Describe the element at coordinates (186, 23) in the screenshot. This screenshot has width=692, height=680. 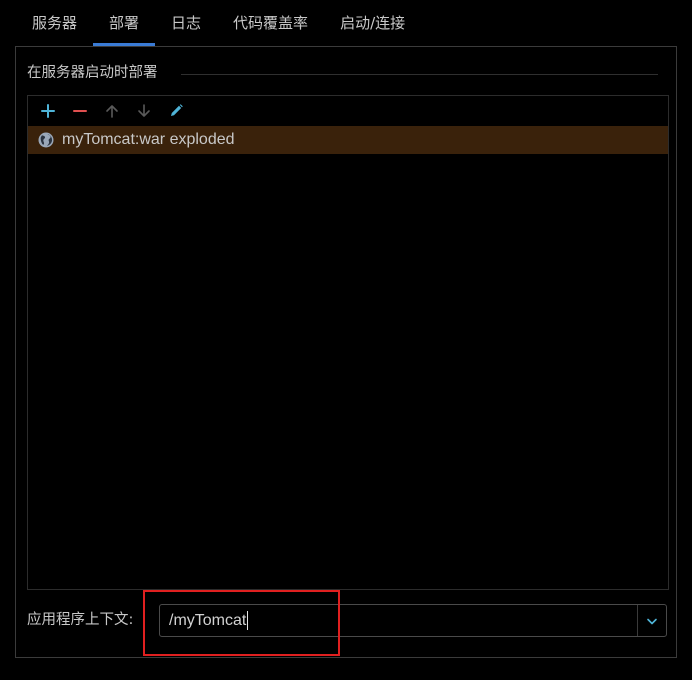
I see `tab-logs: 日志` at that location.